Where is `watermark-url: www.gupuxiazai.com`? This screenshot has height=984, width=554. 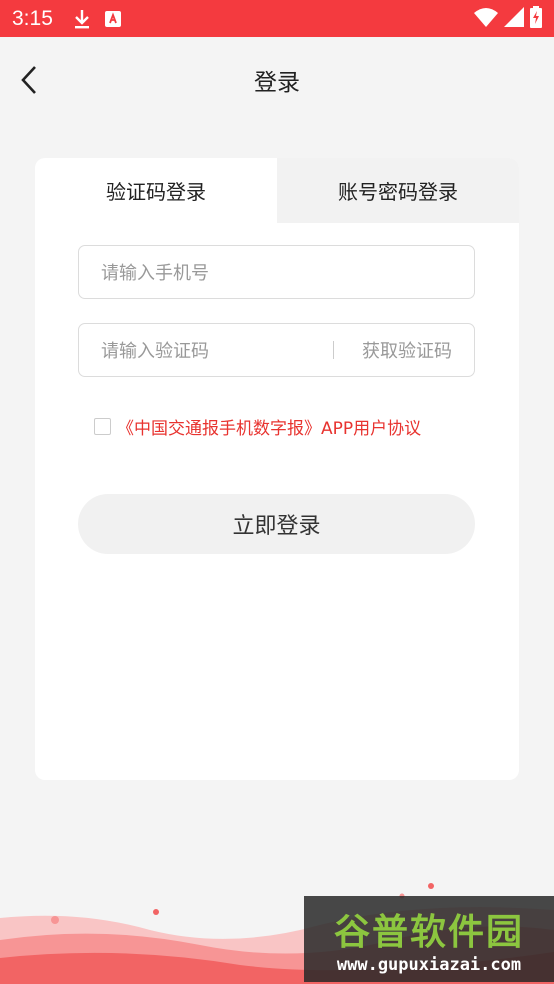
watermark-url: www.gupuxiazai.com is located at coordinates (429, 965).